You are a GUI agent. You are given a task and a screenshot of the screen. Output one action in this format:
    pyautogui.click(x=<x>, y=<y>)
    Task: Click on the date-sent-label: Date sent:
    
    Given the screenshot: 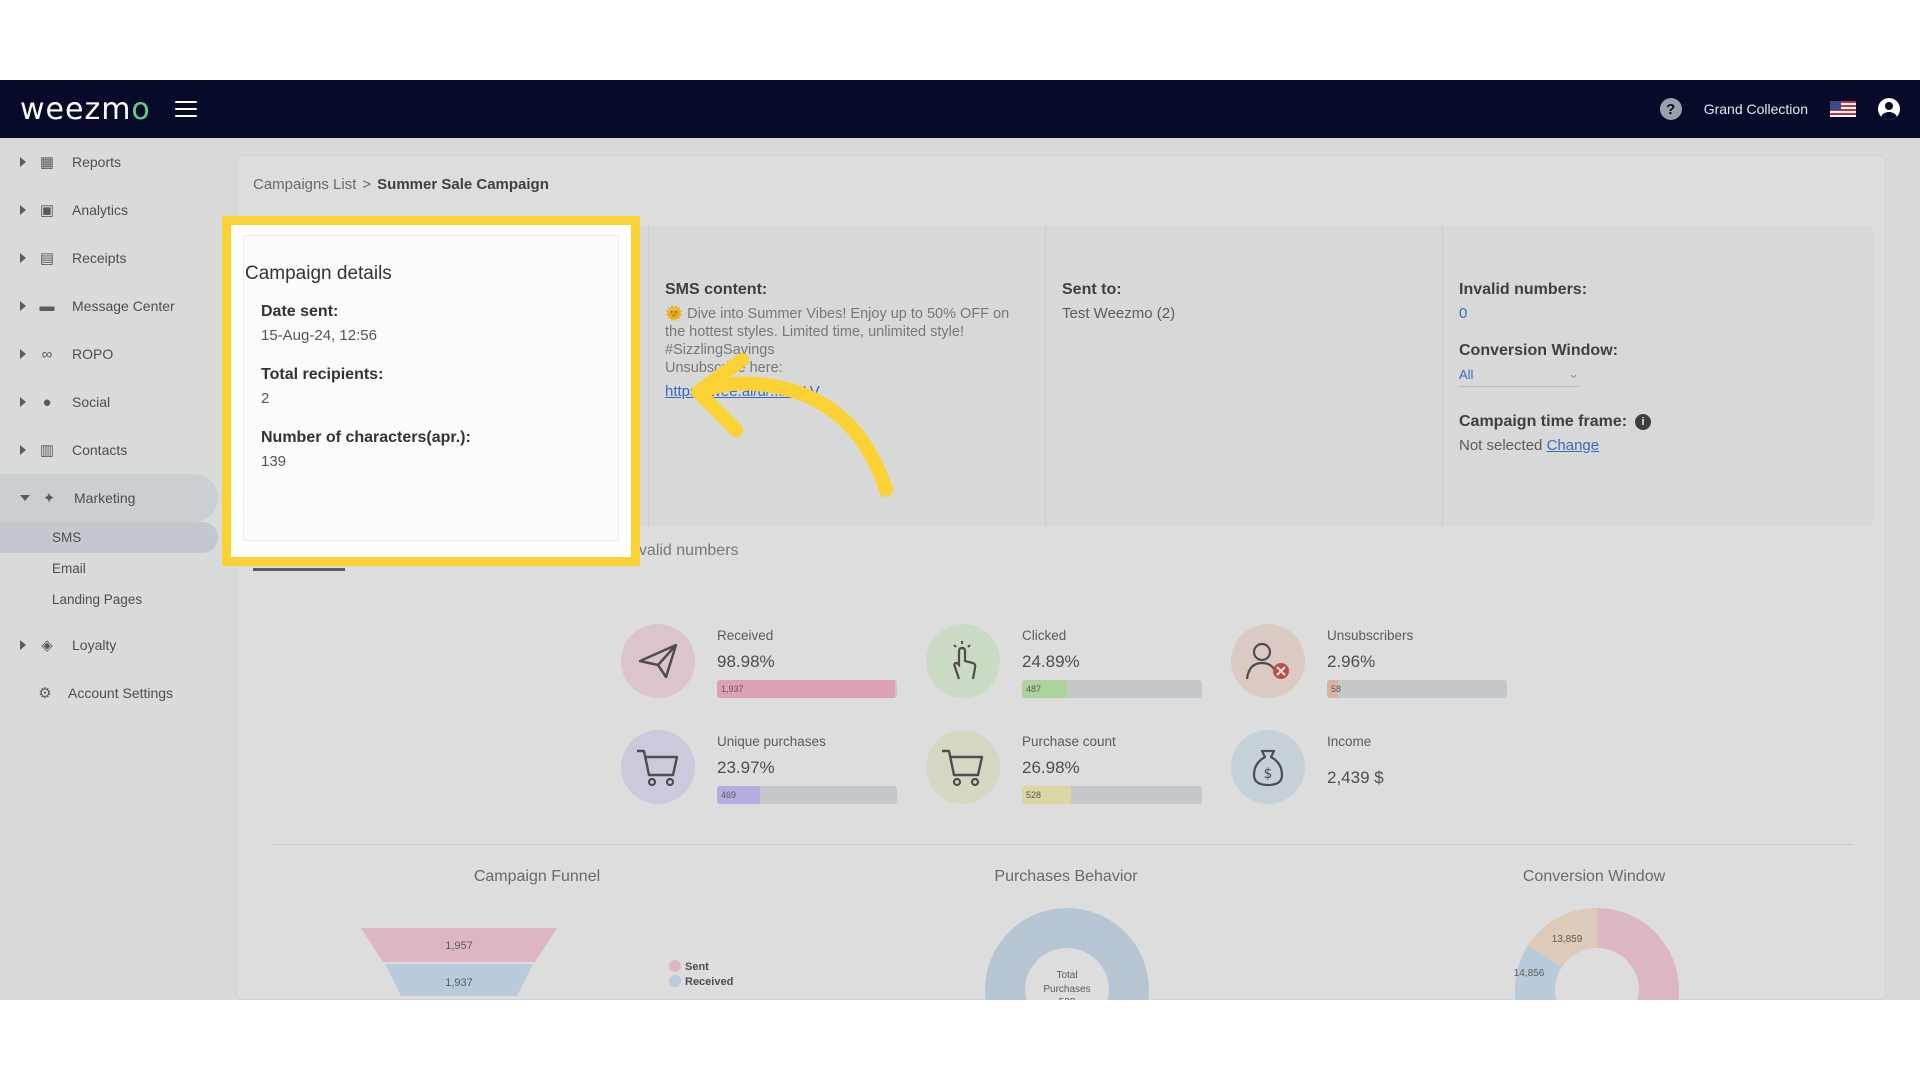 What is the action you would take?
    pyautogui.click(x=300, y=311)
    